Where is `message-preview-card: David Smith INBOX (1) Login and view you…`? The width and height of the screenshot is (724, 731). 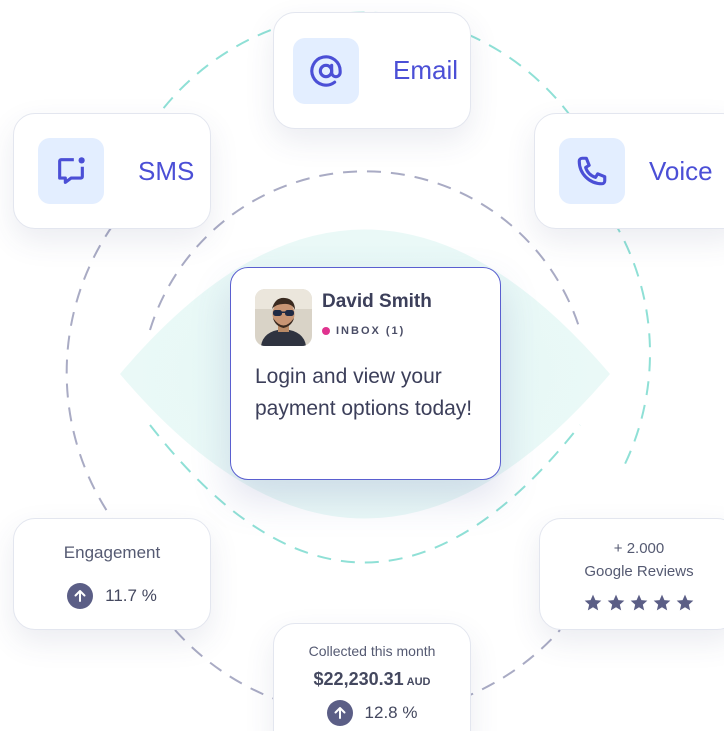
message-preview-card: David Smith INBOX (1) Login and view you… is located at coordinates (365, 373).